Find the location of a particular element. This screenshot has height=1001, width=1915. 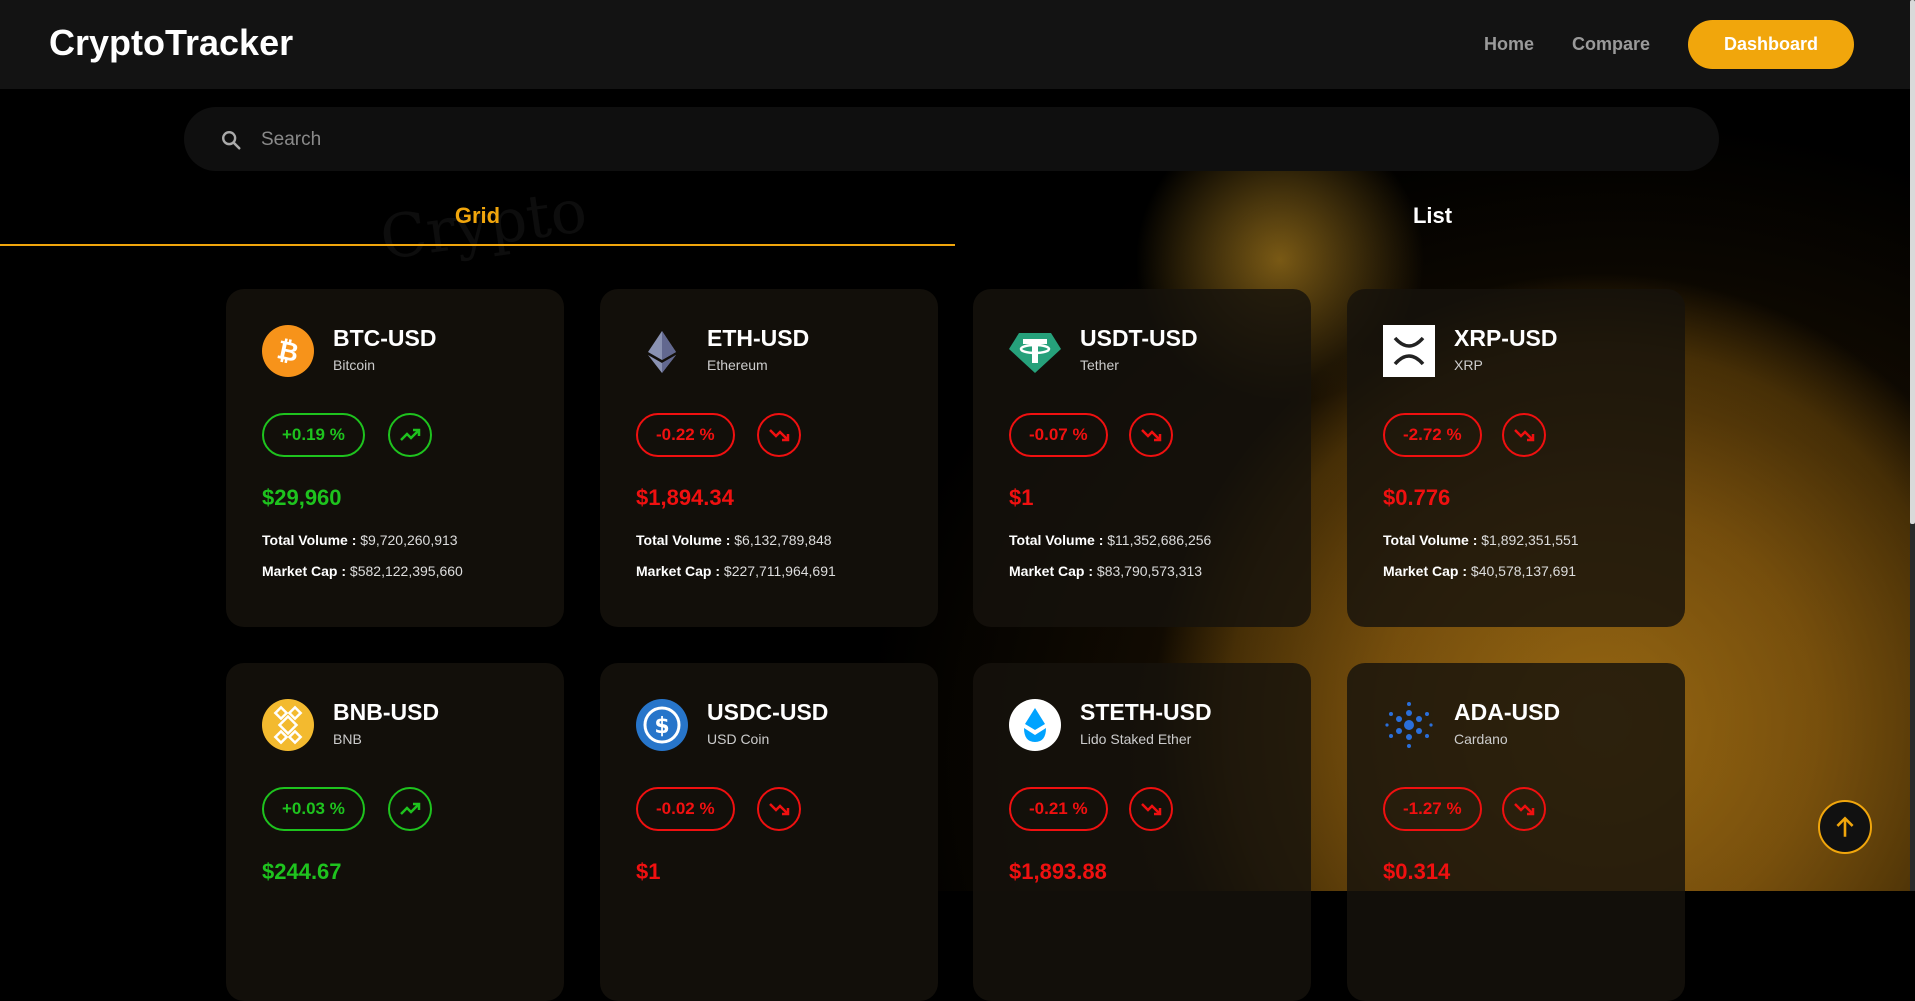

tab-list: List is located at coordinates (1432, 217).